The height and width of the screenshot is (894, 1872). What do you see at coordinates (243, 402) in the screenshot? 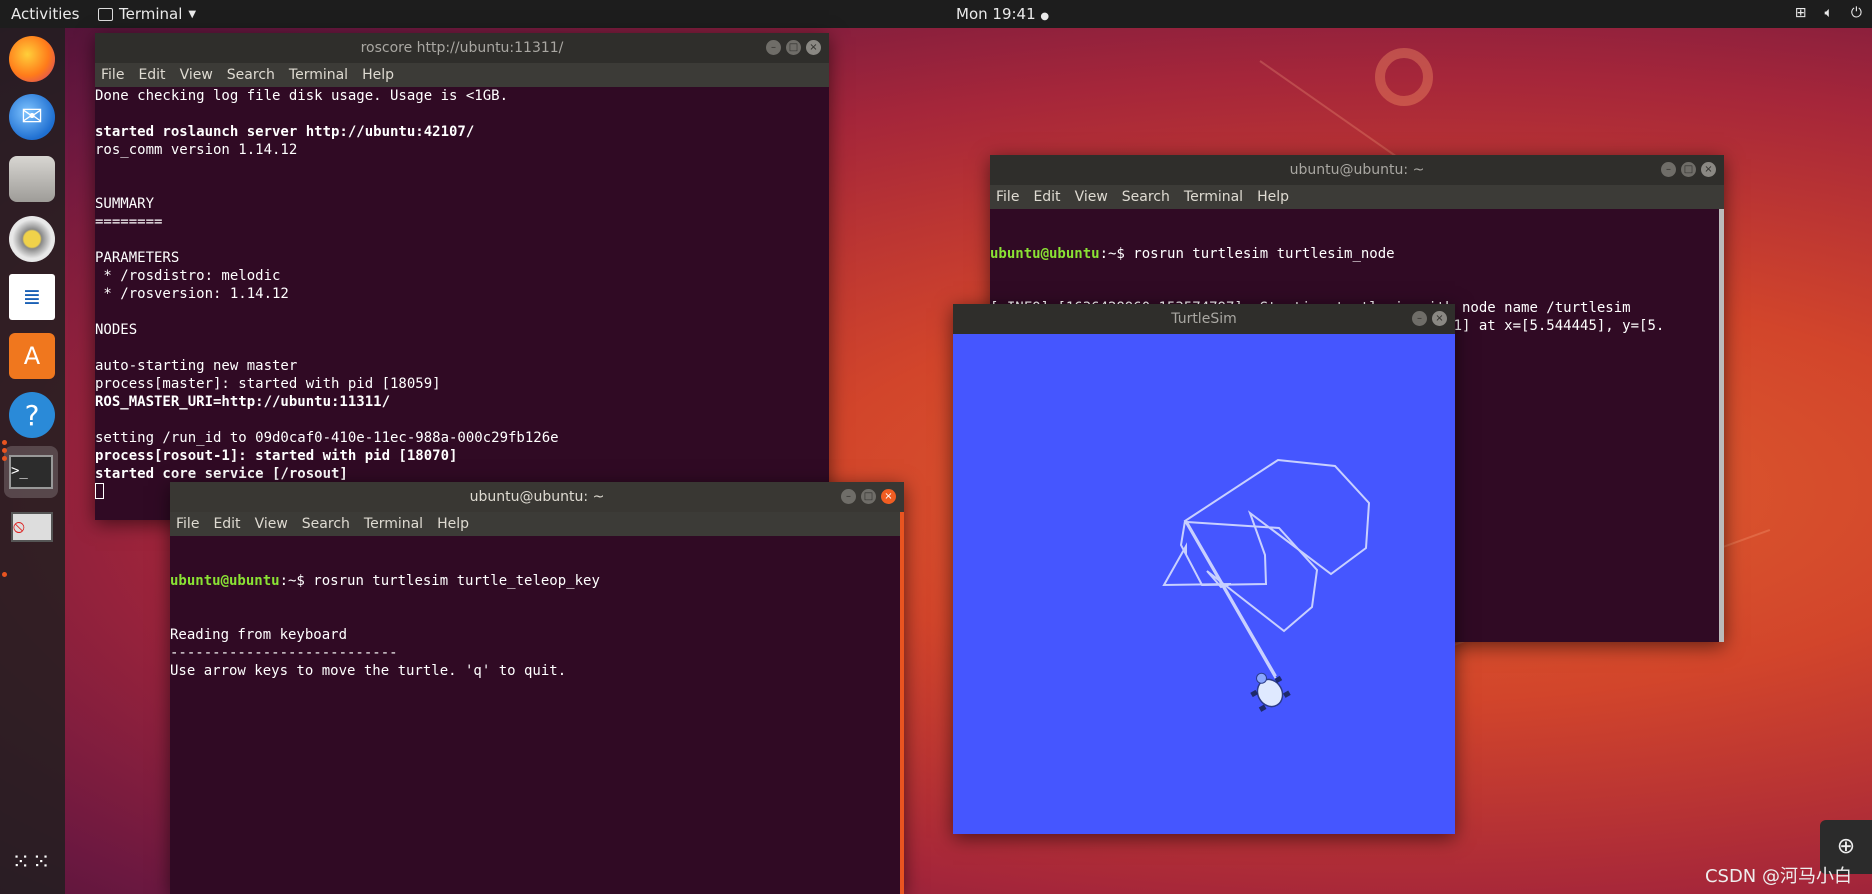
I see `terminal-line: ROS_MASTER_URI=http://ubuntu:11311/` at bounding box center [243, 402].